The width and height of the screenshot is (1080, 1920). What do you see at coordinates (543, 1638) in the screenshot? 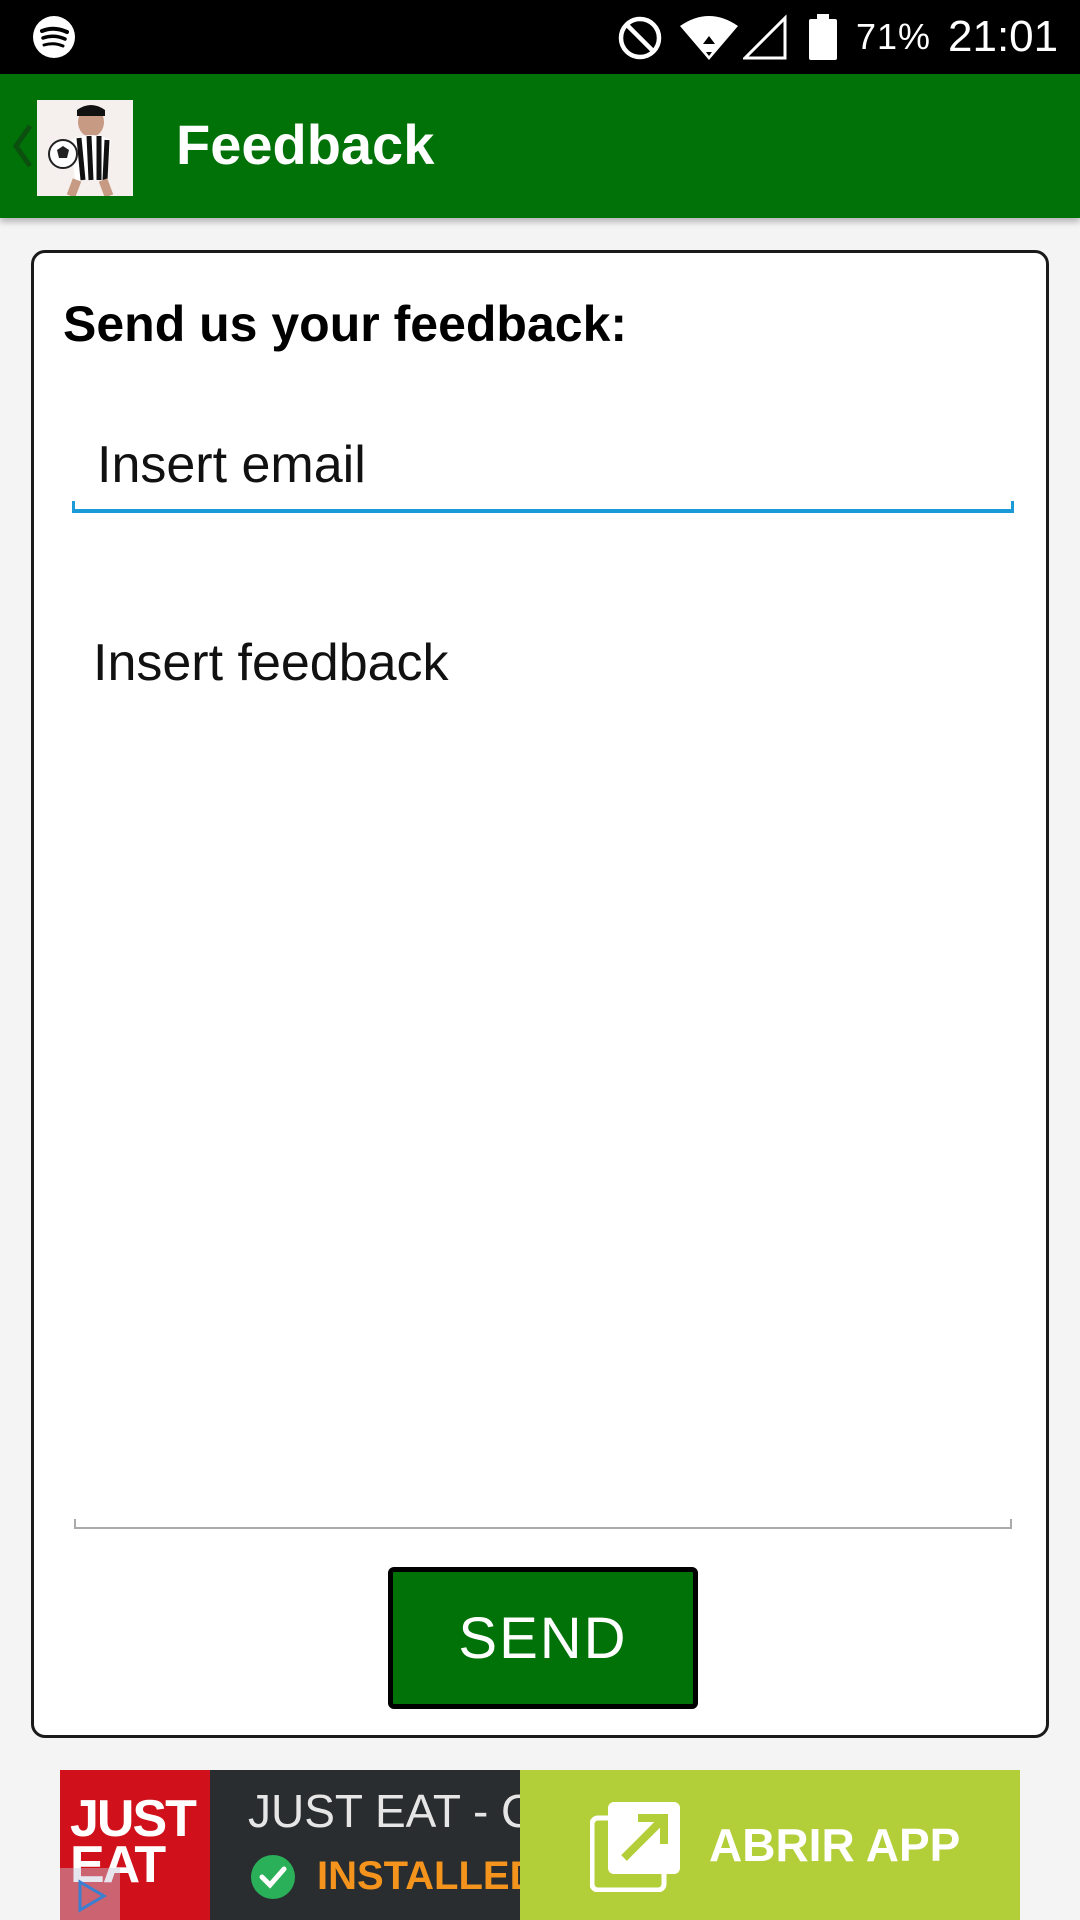
I see `send-button: SEND` at bounding box center [543, 1638].